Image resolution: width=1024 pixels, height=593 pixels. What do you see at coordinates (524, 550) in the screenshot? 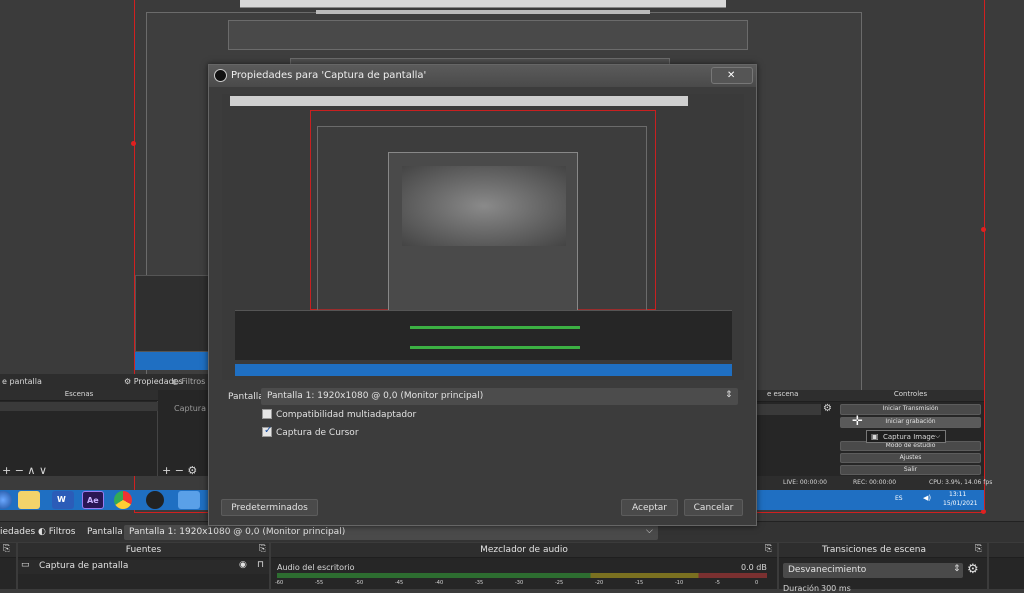
I see `dock-mixer-header: Mezclador de audio ⎘` at bounding box center [524, 550].